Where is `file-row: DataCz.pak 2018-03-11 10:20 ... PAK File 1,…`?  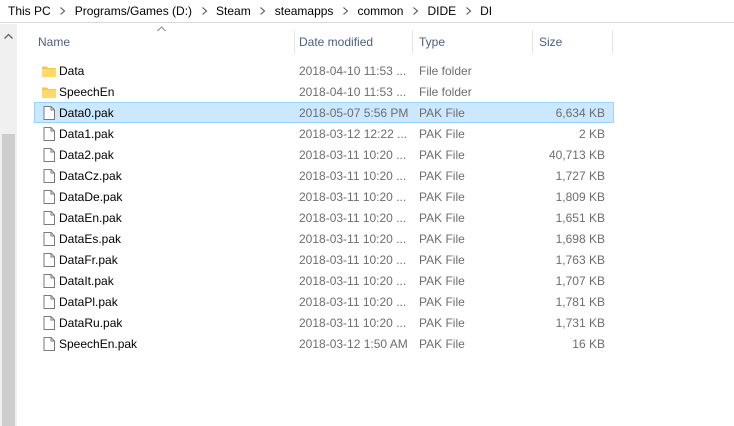 file-row: DataCz.pak 2018-03-11 10:20 ... PAK File 1,… is located at coordinates (324, 175).